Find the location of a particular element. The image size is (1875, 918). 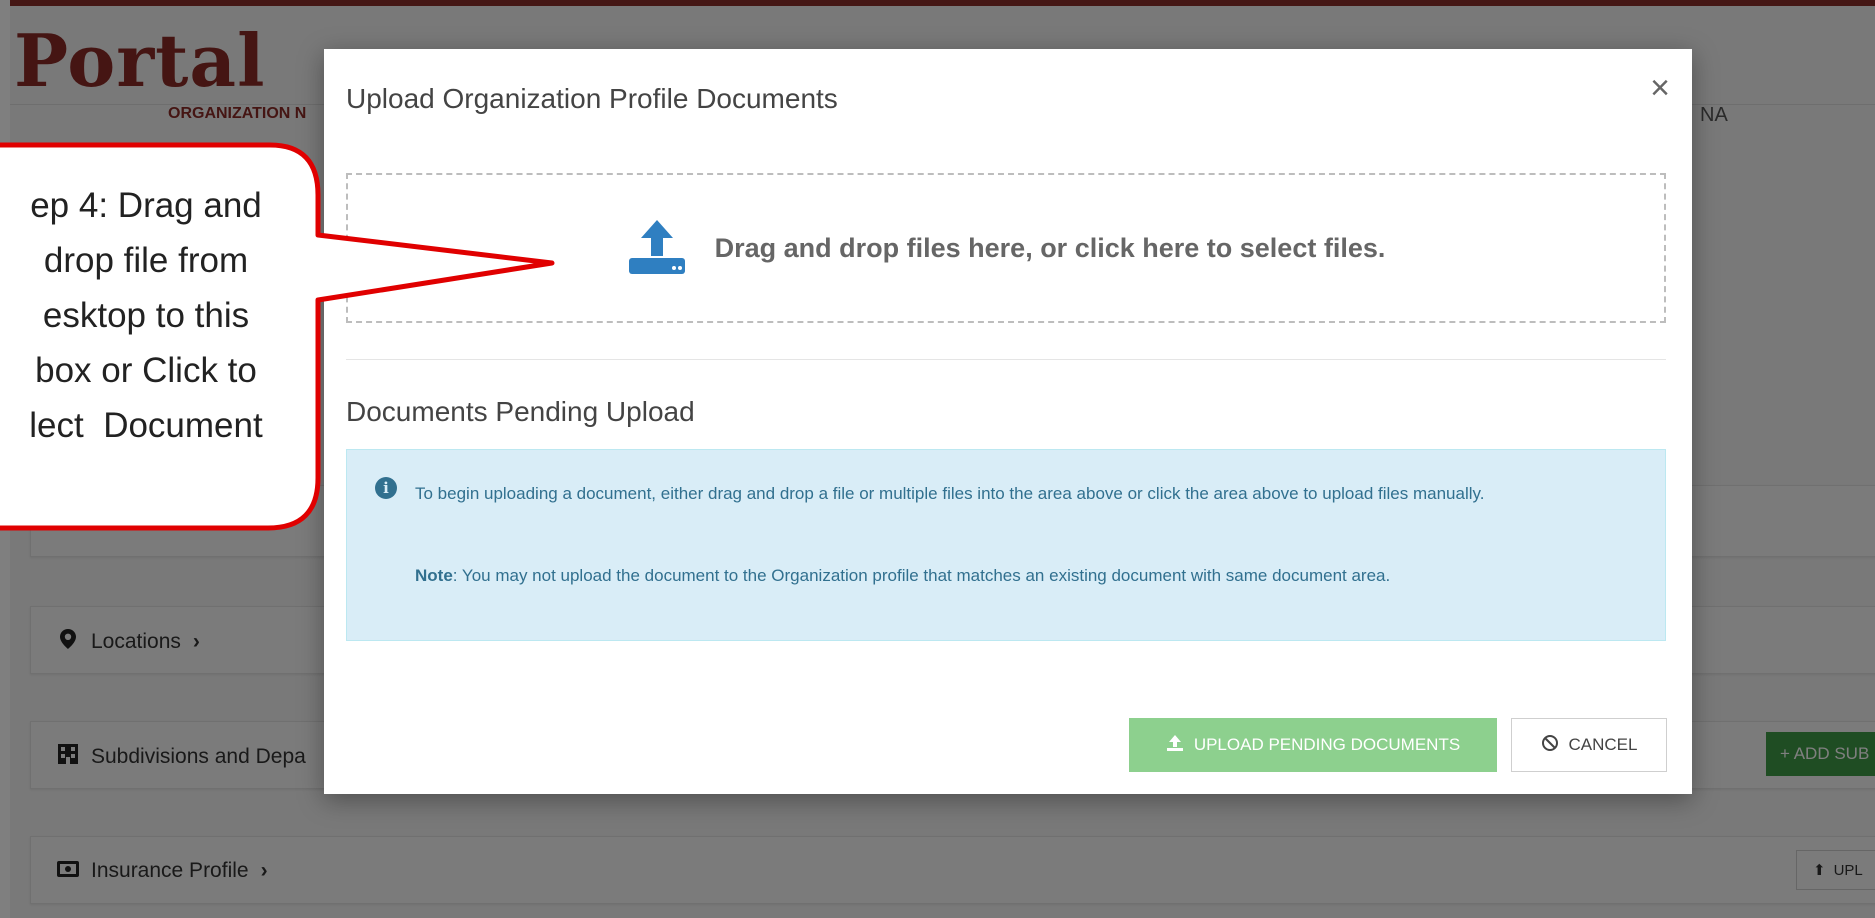

cancel-button: CANCEL is located at coordinates (1589, 745).